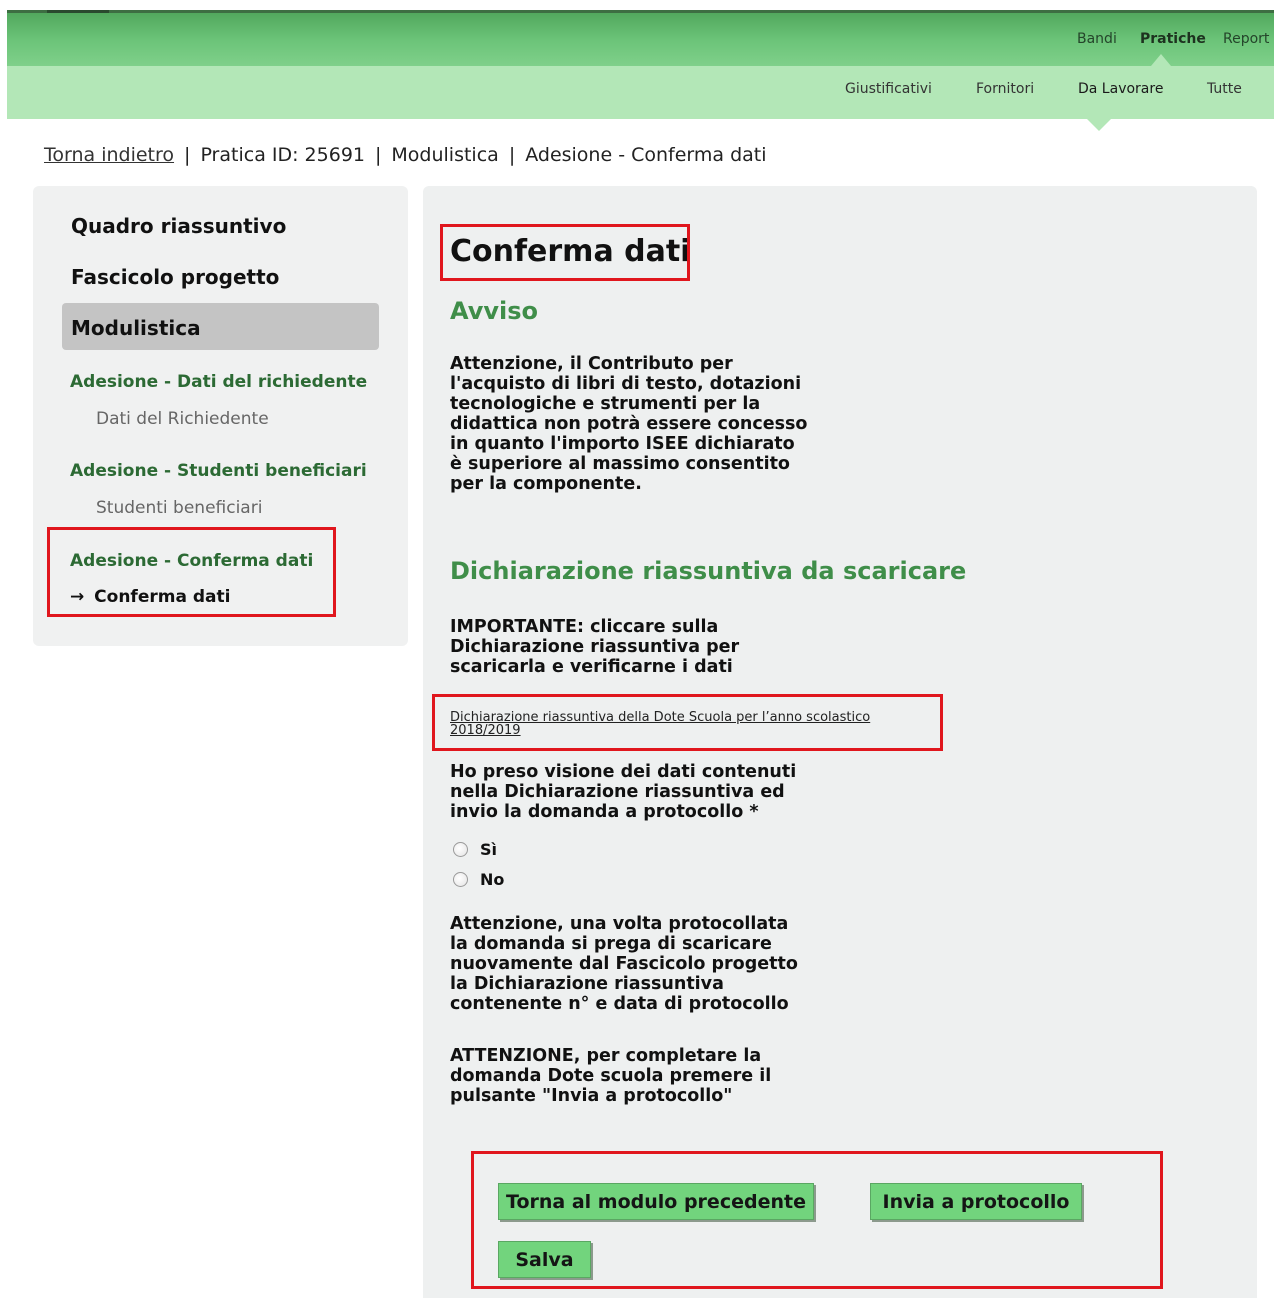  Describe the element at coordinates (591, 667) in the screenshot. I see `importante-line: scaricarla e verificarne i dati` at that location.